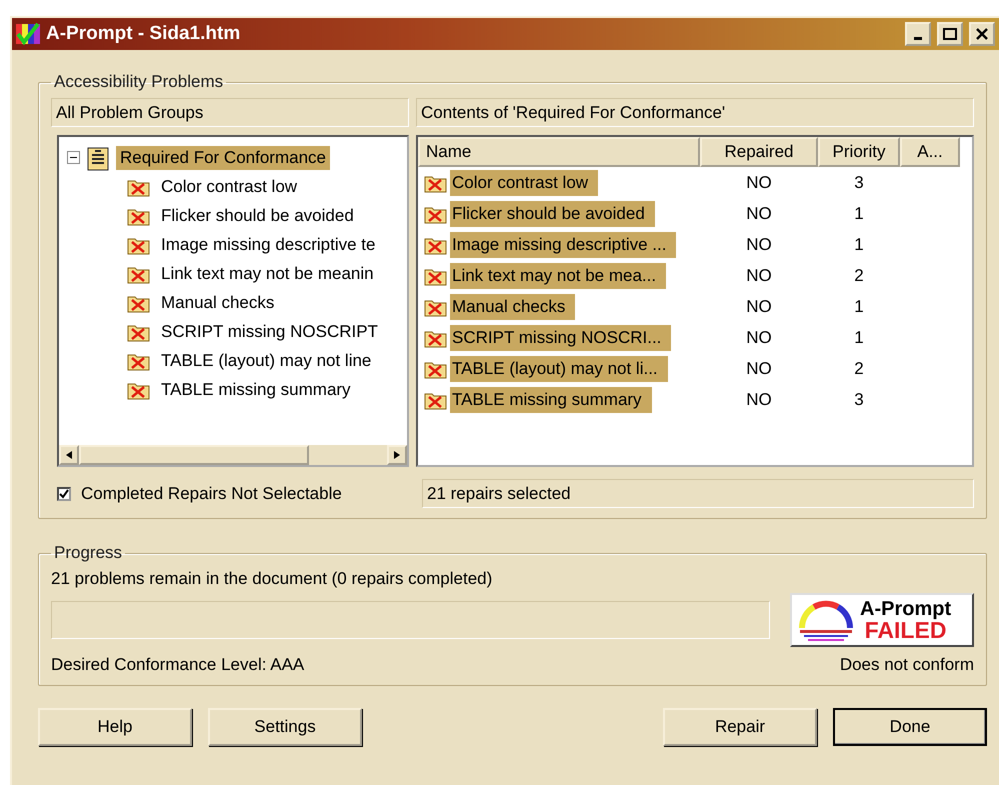  Describe the element at coordinates (559, 152) in the screenshot. I see `column-header: Name` at that location.